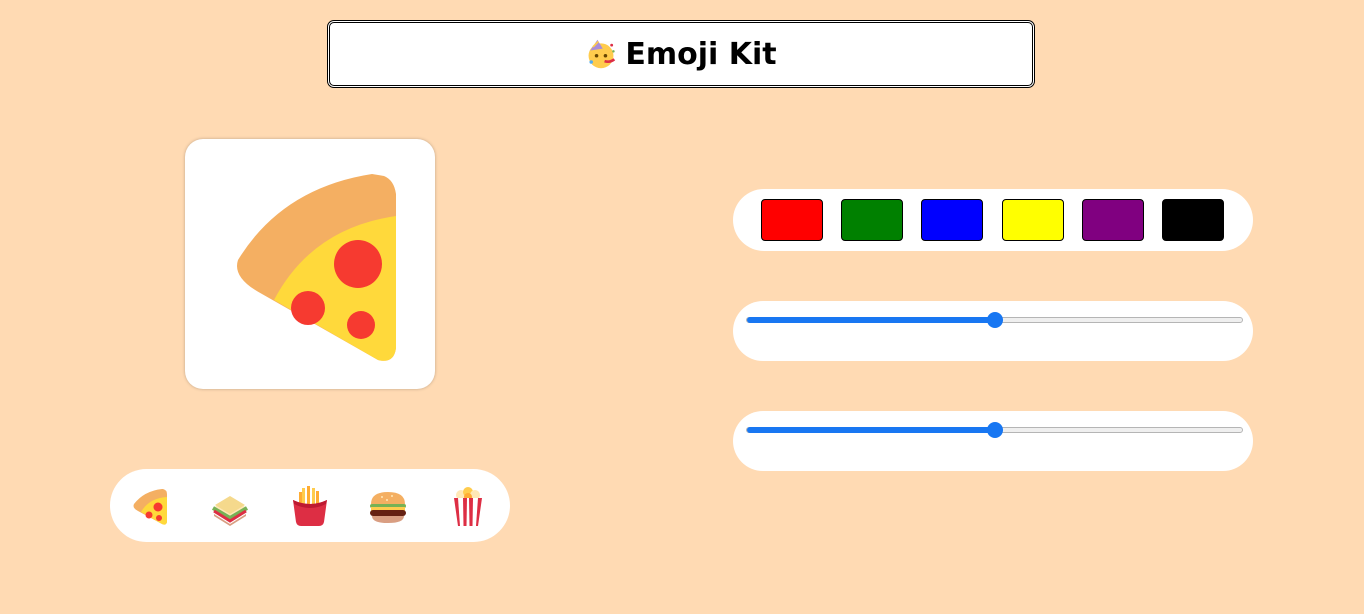 The width and height of the screenshot is (1364, 614). I want to click on slider-2-thumb, so click(994, 430).